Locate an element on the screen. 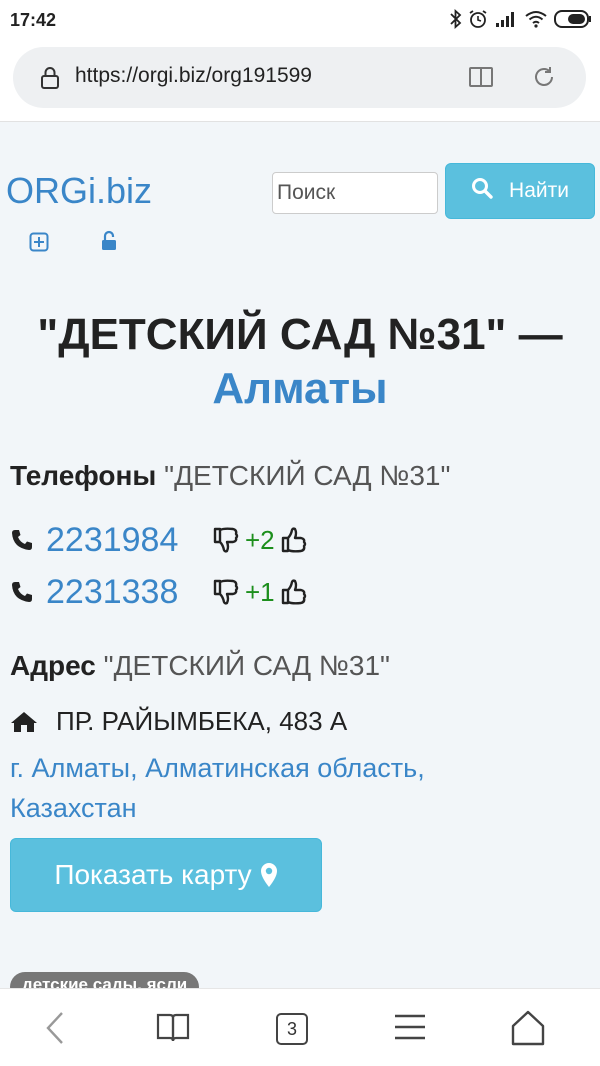 The height and width of the screenshot is (1066, 600). lock-icon is located at coordinates (50, 80).